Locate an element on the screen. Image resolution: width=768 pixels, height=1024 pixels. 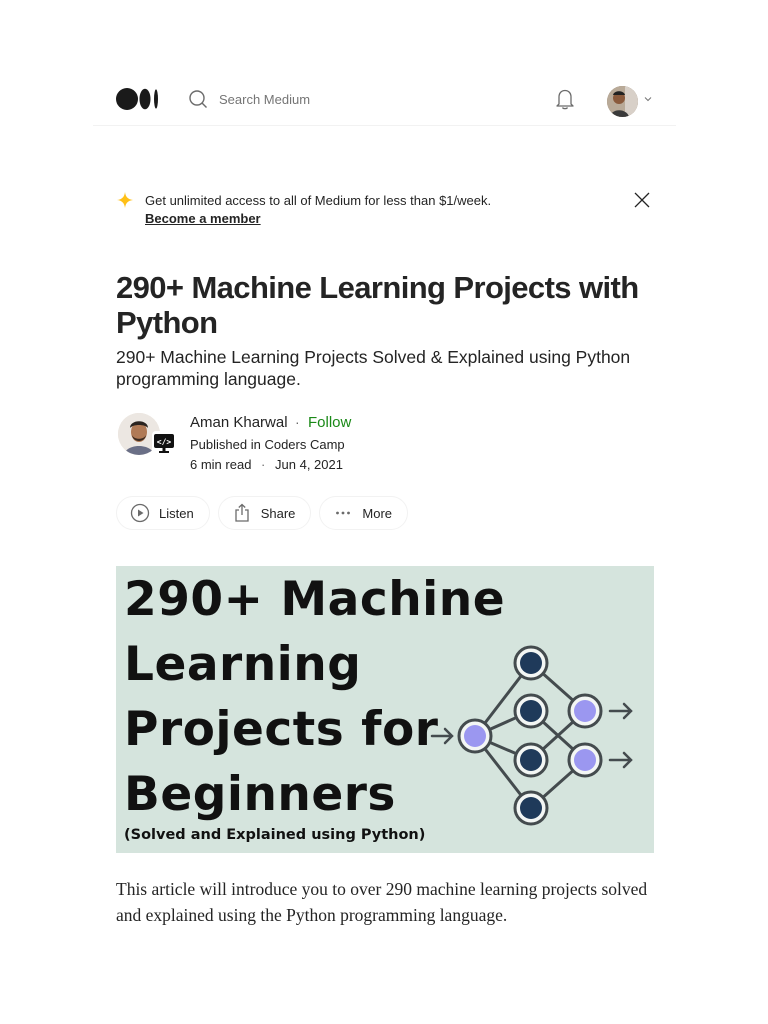
article-actions: Listen Share More is located at coordinates (262, 513).